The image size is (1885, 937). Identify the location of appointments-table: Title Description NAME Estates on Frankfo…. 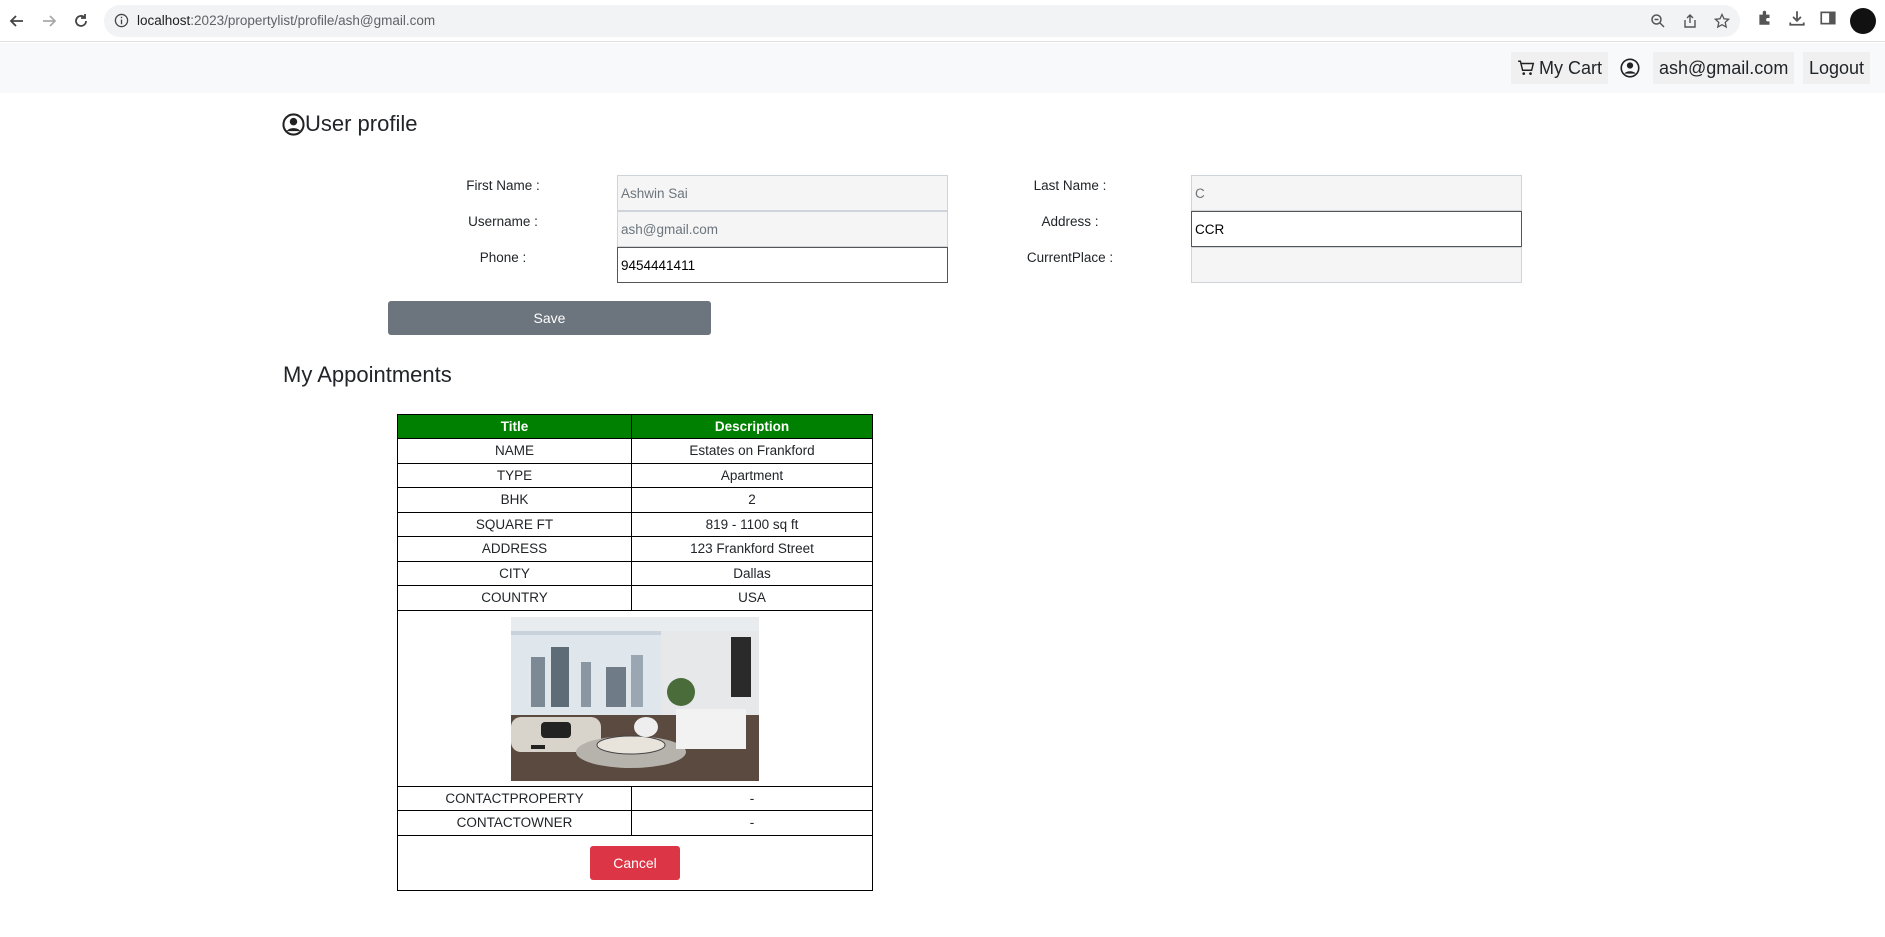
(635, 652).